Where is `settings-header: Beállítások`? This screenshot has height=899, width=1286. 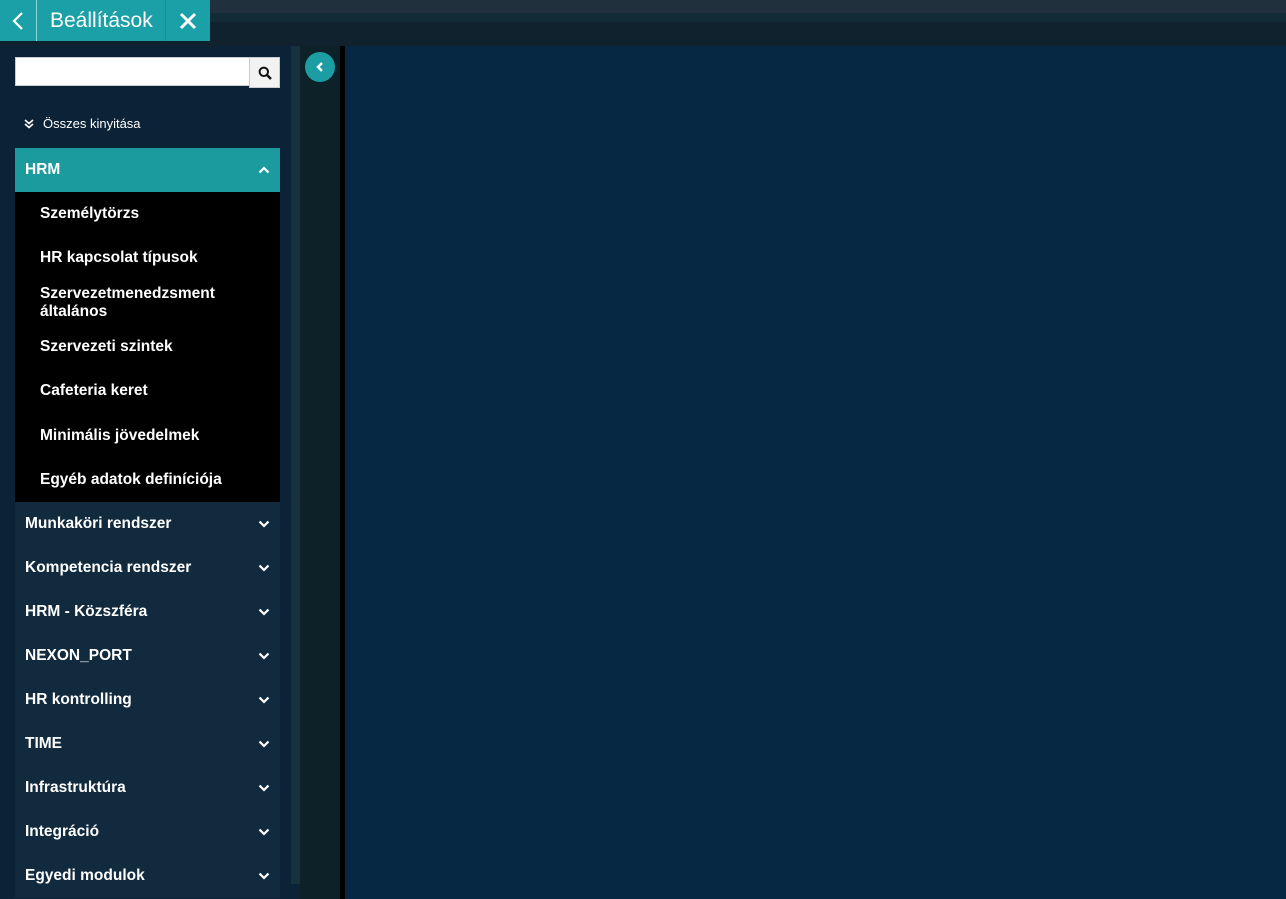 settings-header: Beállítások is located at coordinates (105, 20).